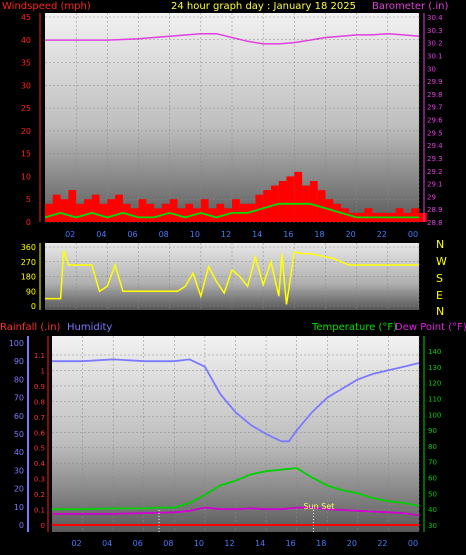 The image size is (466, 555). Describe the element at coordinates (226, 234) in the screenshot. I see `x-tick-12: 12` at that location.